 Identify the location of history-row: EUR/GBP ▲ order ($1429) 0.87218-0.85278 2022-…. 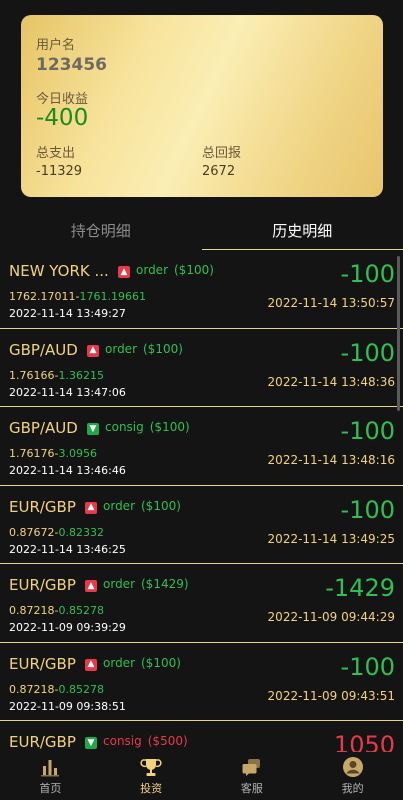
(201, 603).